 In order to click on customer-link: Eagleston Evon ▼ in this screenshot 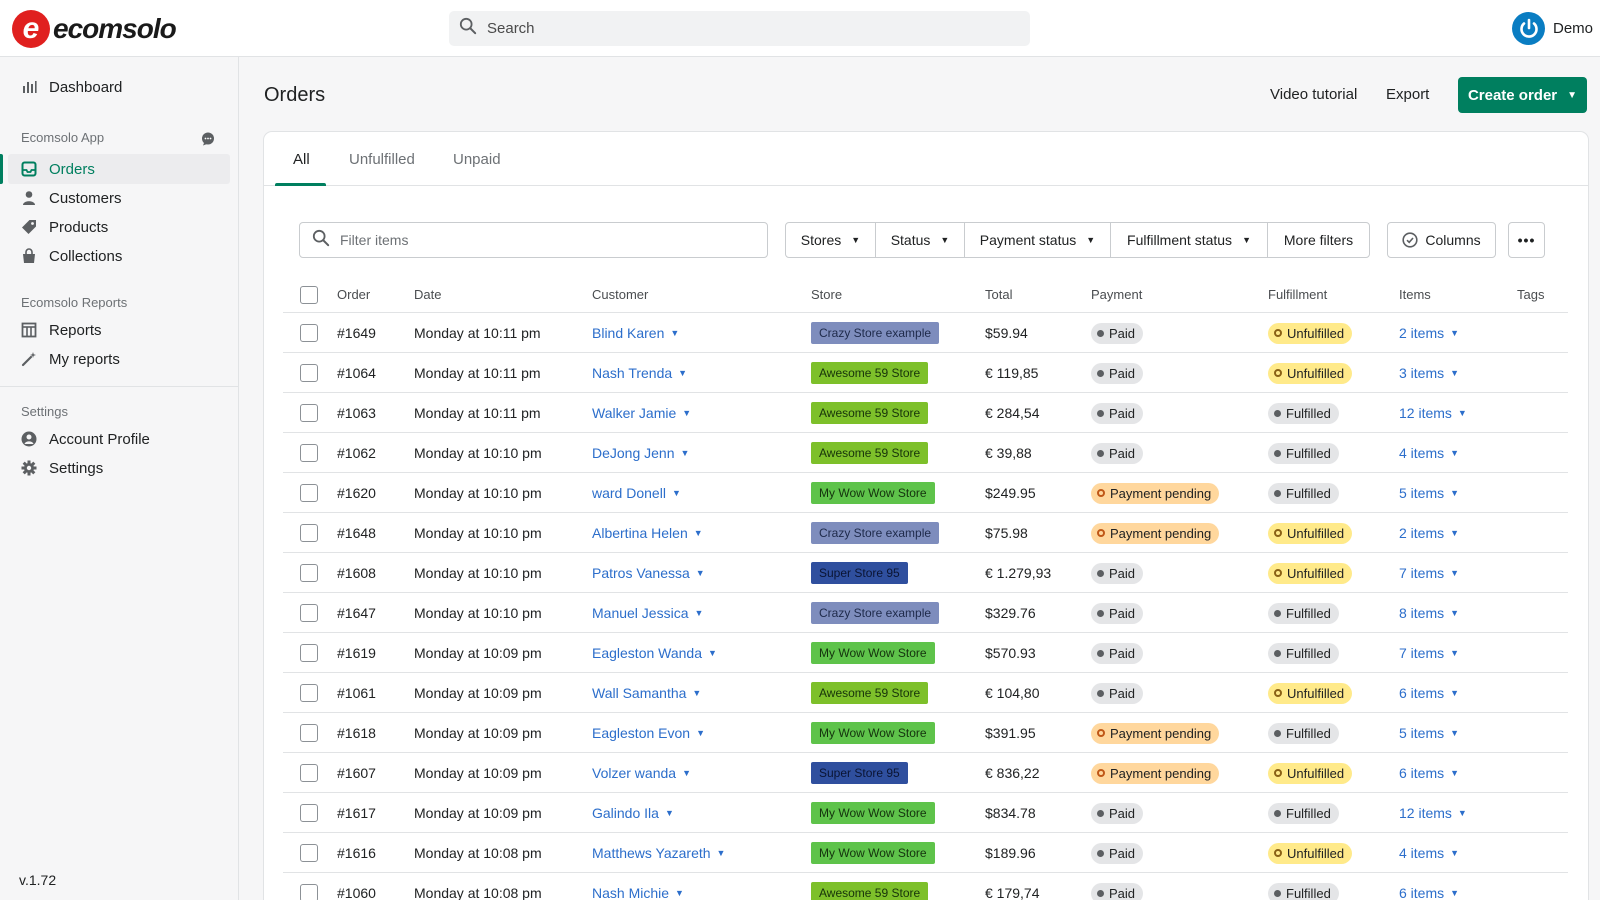, I will do `click(648, 733)`.